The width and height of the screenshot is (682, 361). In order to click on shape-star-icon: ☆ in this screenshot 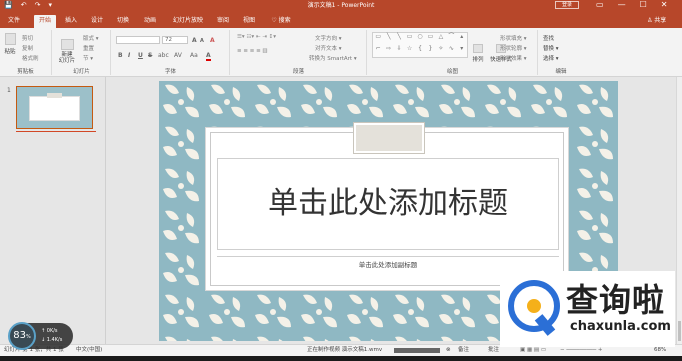, I will do `click(409, 51)`.